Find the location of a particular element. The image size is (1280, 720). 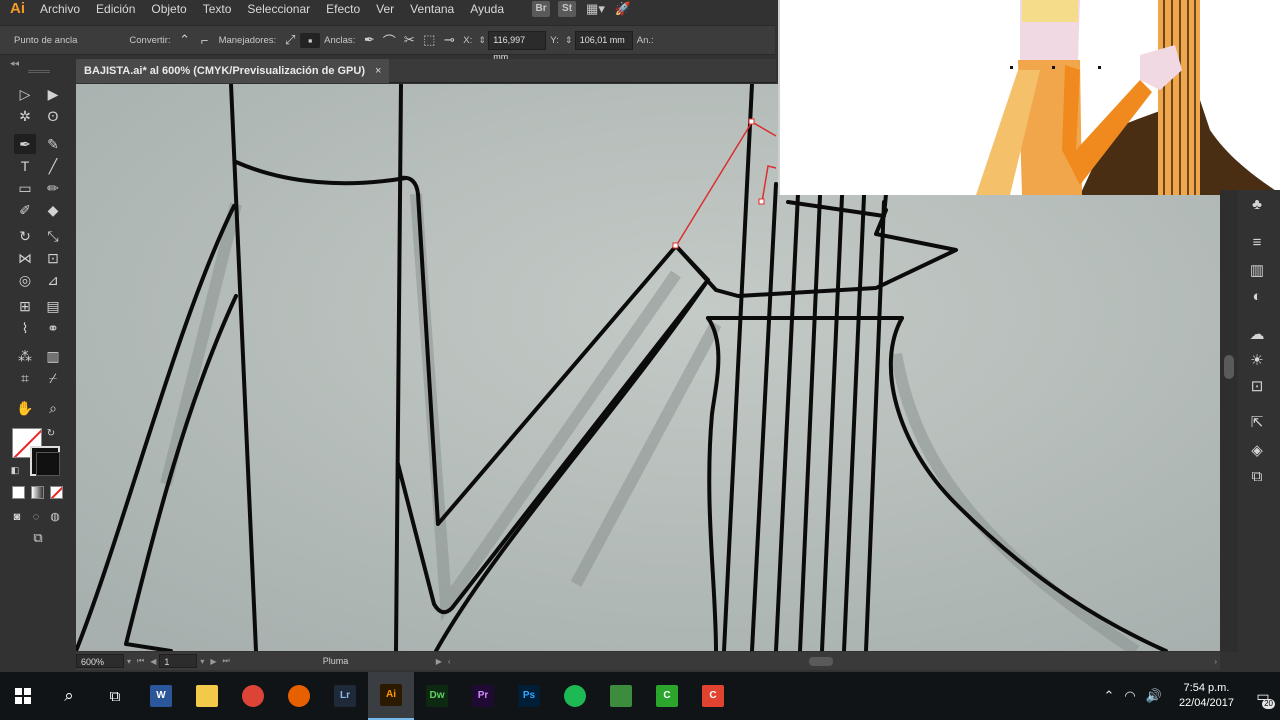

taskbar-chrome-button is located at coordinates (253, 696).